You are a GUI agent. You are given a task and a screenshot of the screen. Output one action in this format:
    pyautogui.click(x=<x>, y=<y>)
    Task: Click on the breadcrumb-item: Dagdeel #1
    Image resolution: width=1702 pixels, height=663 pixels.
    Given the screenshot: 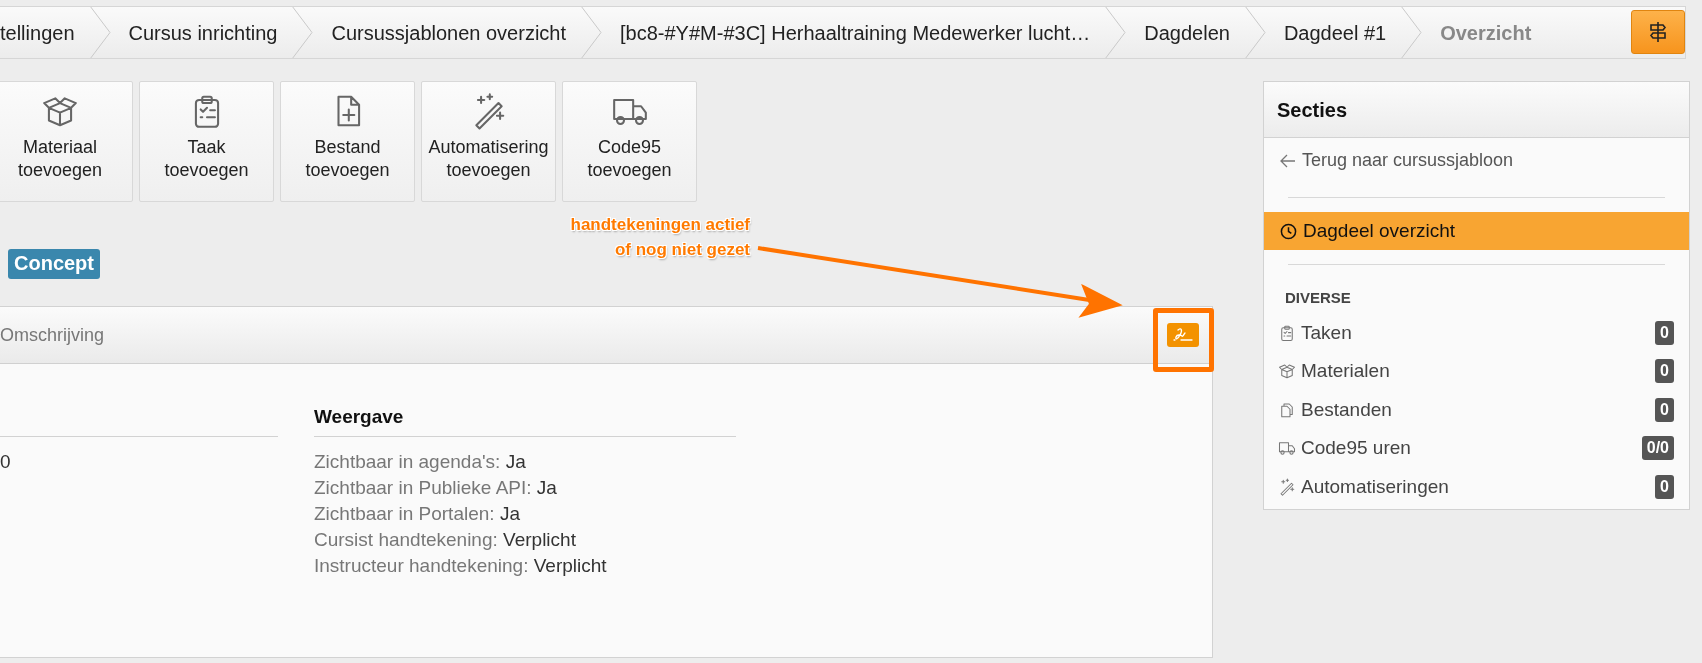 What is the action you would take?
    pyautogui.click(x=1335, y=32)
    